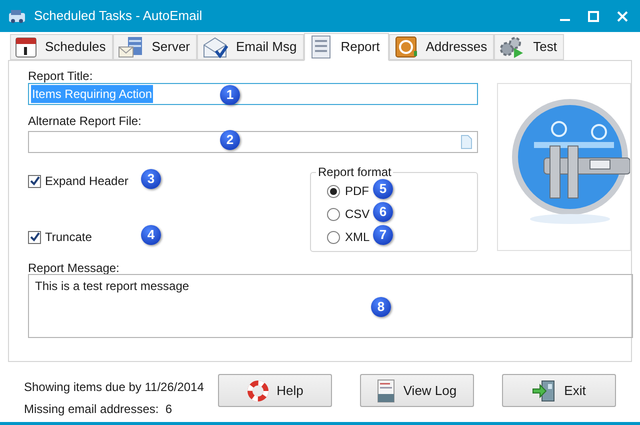 This screenshot has height=425, width=640. I want to click on input-field, so click(253, 142).